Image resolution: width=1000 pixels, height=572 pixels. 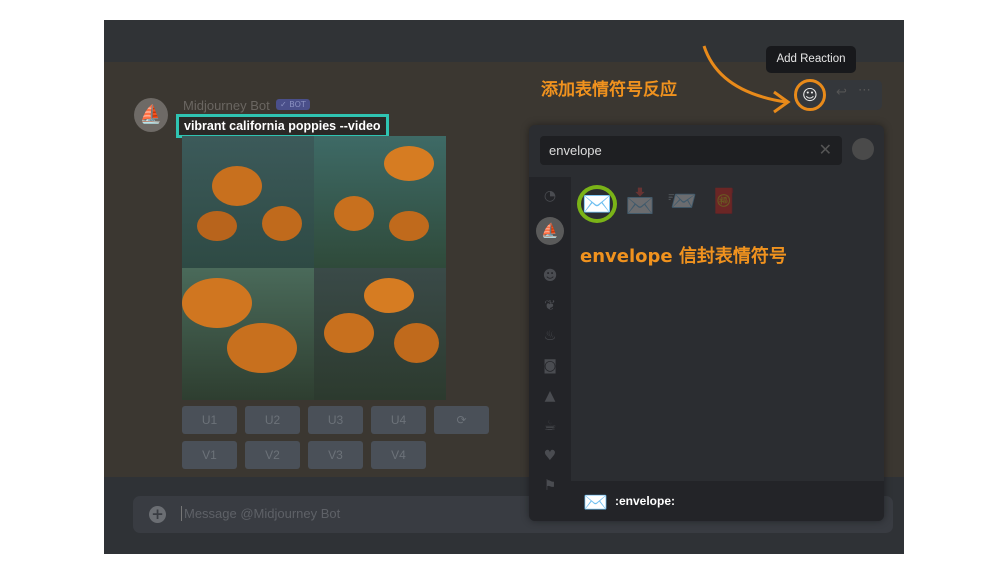 I want to click on prompt-text: vibrant california poppies --video, so click(x=282, y=126).